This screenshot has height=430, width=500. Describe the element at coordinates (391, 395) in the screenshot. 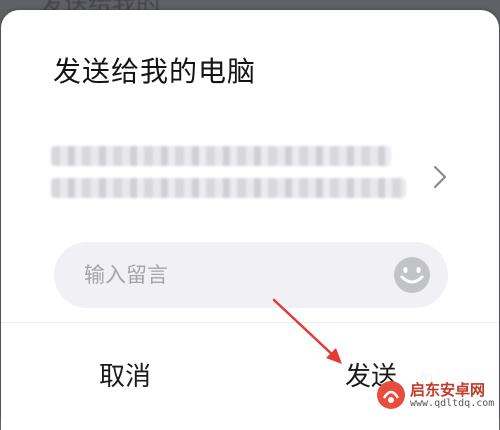

I see `watermark-logo-icon` at that location.